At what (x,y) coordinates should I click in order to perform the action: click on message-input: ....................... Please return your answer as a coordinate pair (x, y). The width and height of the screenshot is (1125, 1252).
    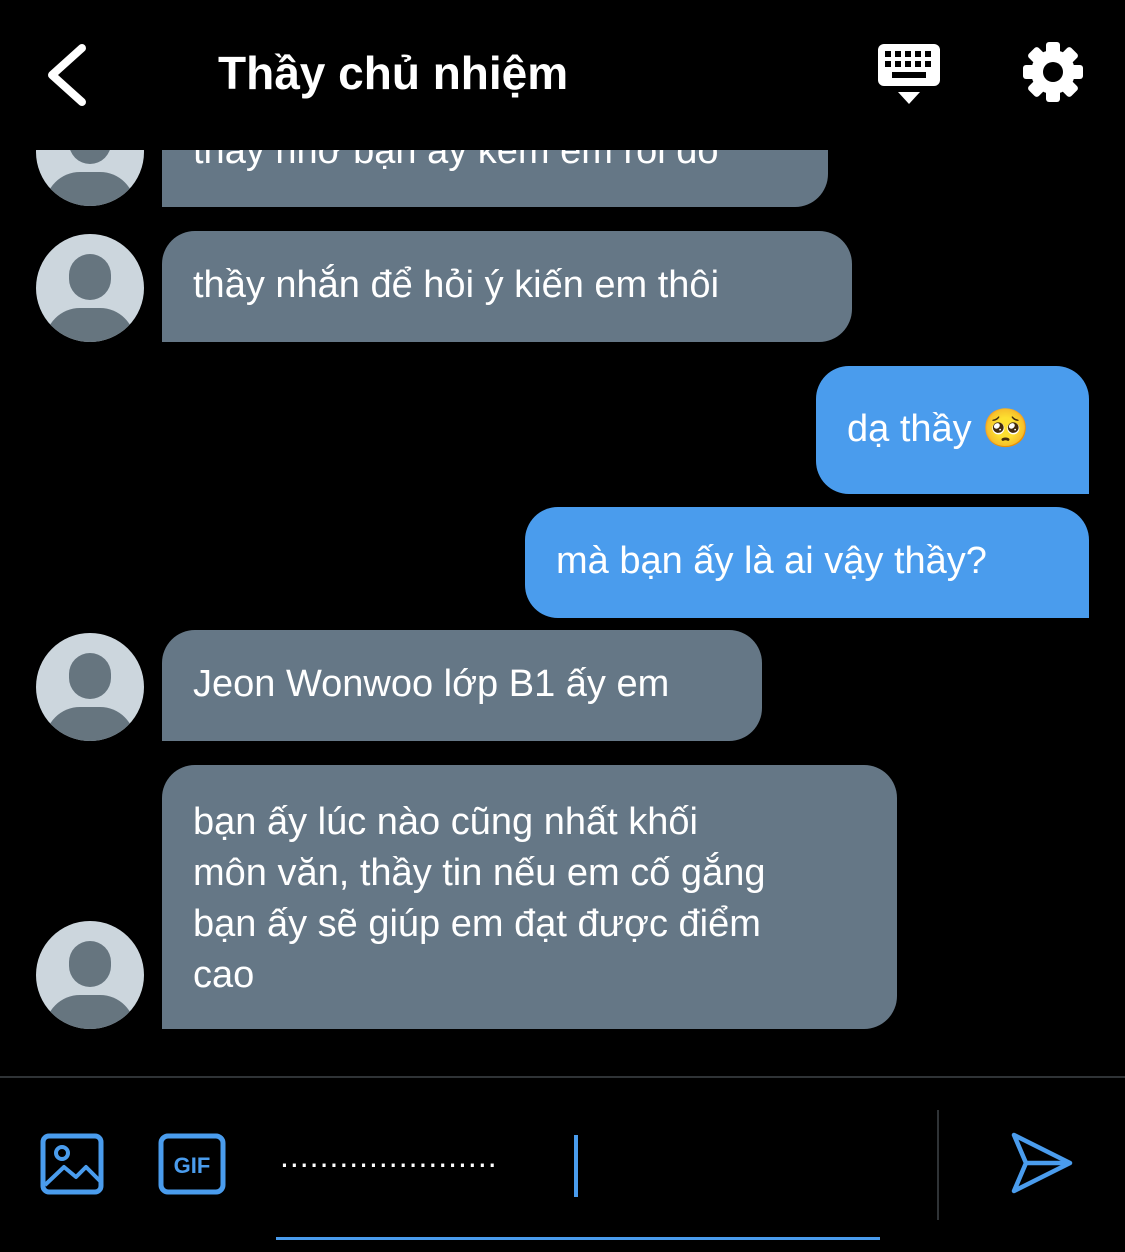
    Looking at the image, I should click on (578, 1185).